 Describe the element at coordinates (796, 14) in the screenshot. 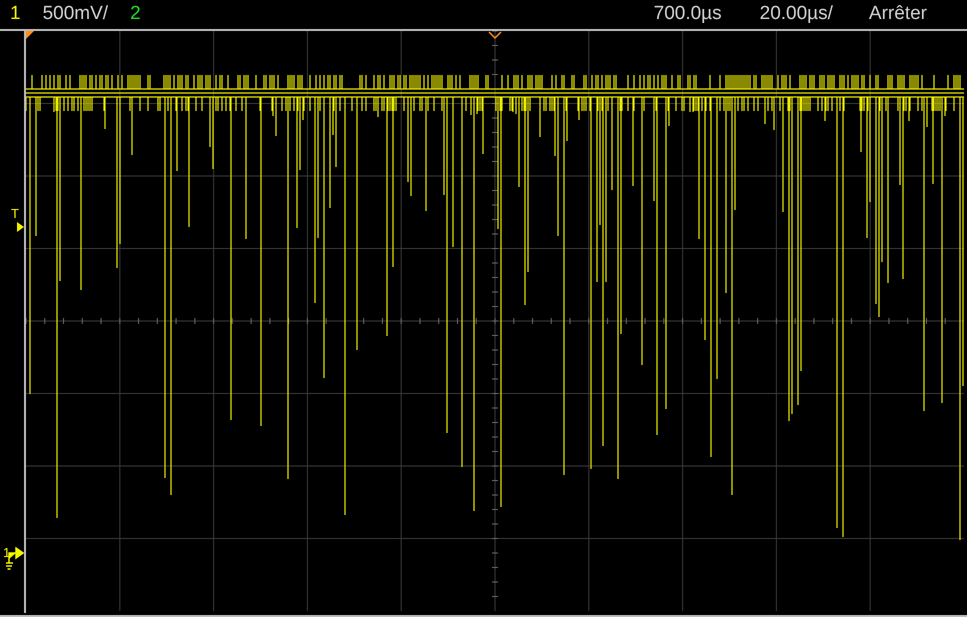

I see `time-scale: 20.00µs/` at that location.